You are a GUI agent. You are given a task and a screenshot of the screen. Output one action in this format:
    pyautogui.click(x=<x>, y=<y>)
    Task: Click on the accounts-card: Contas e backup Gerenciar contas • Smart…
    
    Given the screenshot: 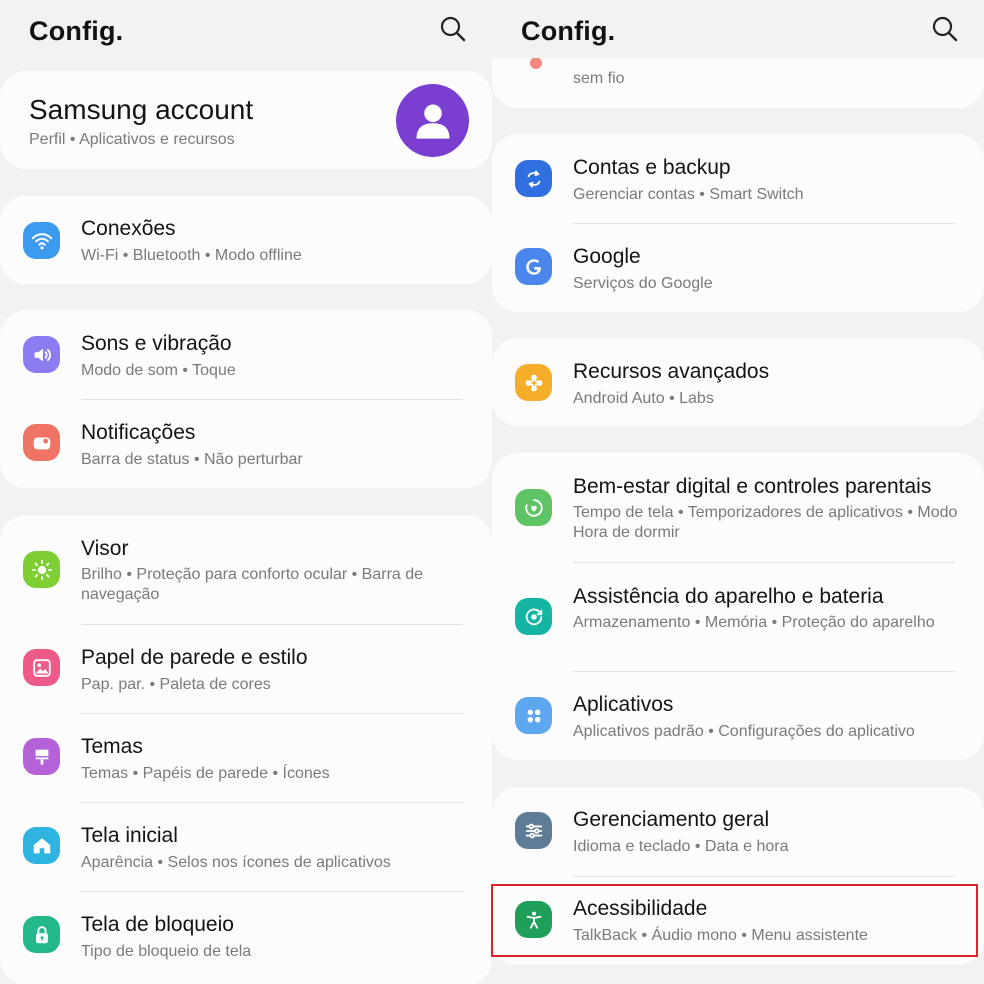 What is the action you would take?
    pyautogui.click(x=738, y=223)
    